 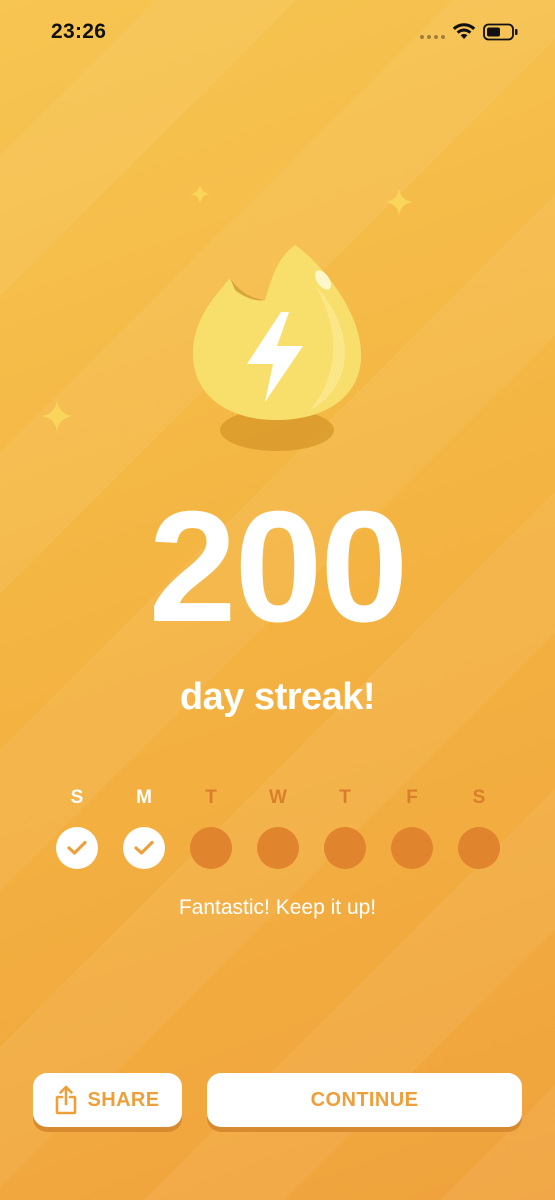 I want to click on day-sunday: S, so click(x=77, y=827).